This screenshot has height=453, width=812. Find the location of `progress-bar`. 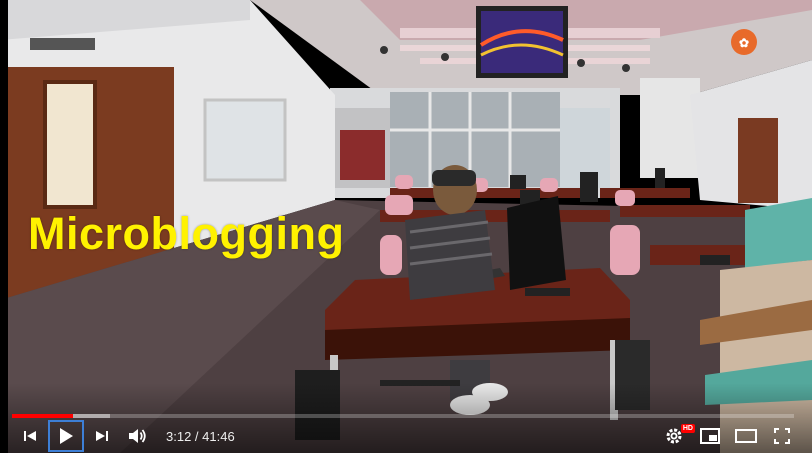

progress-bar is located at coordinates (403, 416).